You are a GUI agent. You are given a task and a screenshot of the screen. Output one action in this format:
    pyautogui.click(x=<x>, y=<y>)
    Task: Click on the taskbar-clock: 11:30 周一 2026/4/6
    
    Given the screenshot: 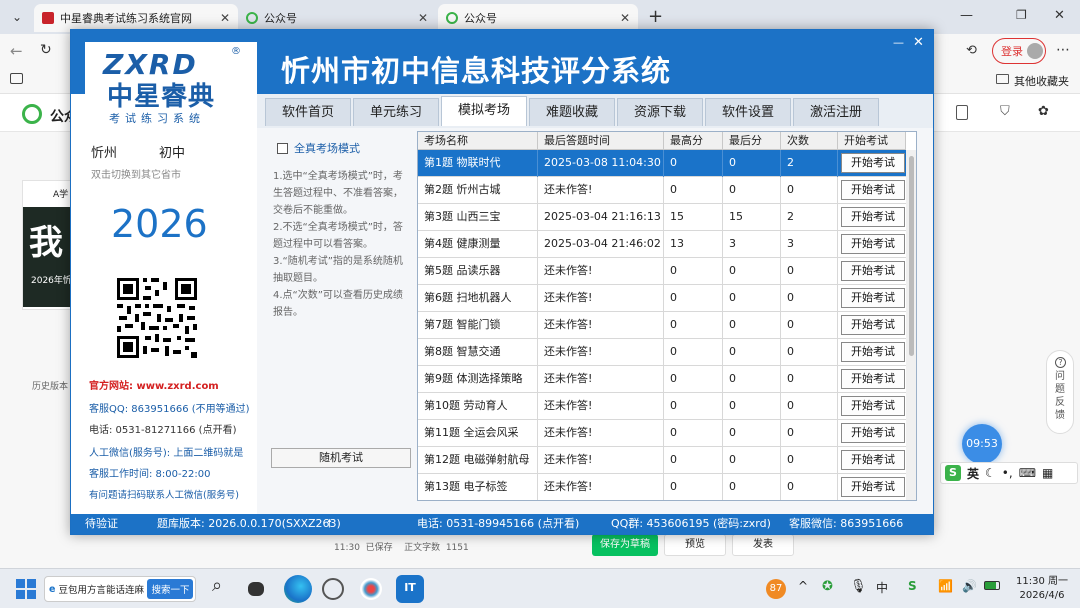 What is the action you would take?
    pyautogui.click(x=1042, y=589)
    